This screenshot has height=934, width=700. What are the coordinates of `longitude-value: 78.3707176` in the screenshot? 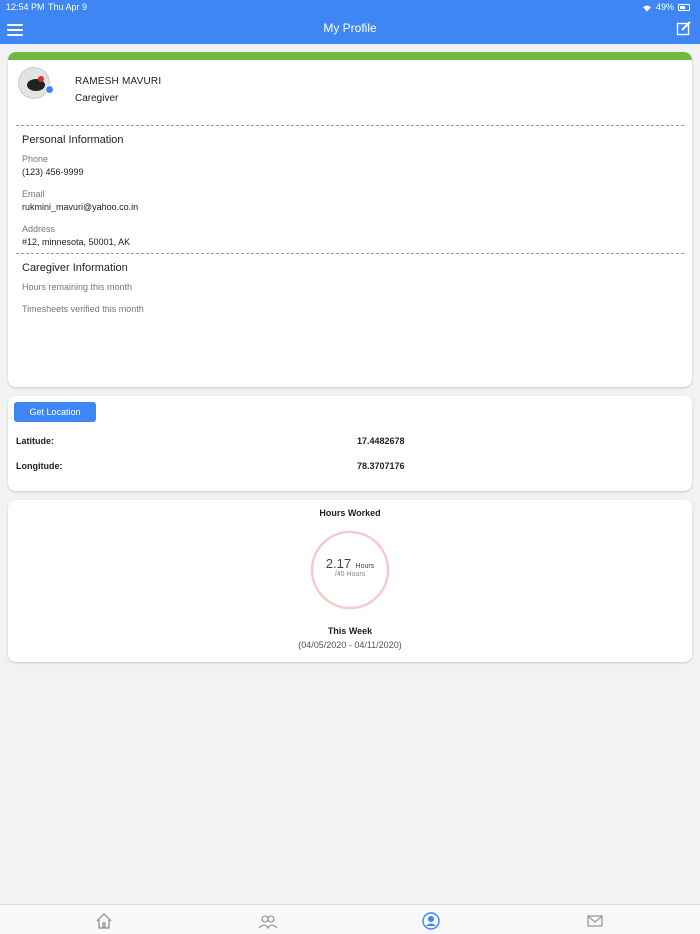 It's located at (381, 466).